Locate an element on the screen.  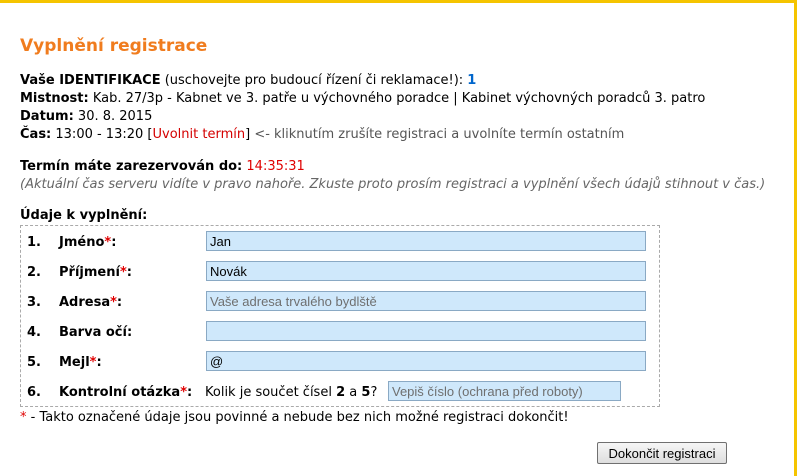
field-label: Mejl*: is located at coordinates (80, 362).